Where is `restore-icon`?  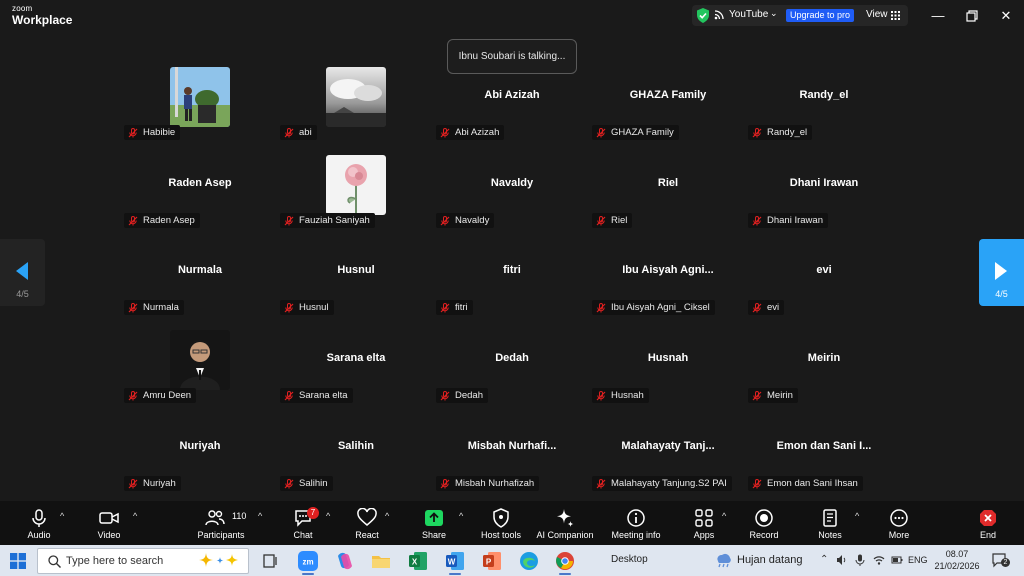 restore-icon is located at coordinates (972, 16).